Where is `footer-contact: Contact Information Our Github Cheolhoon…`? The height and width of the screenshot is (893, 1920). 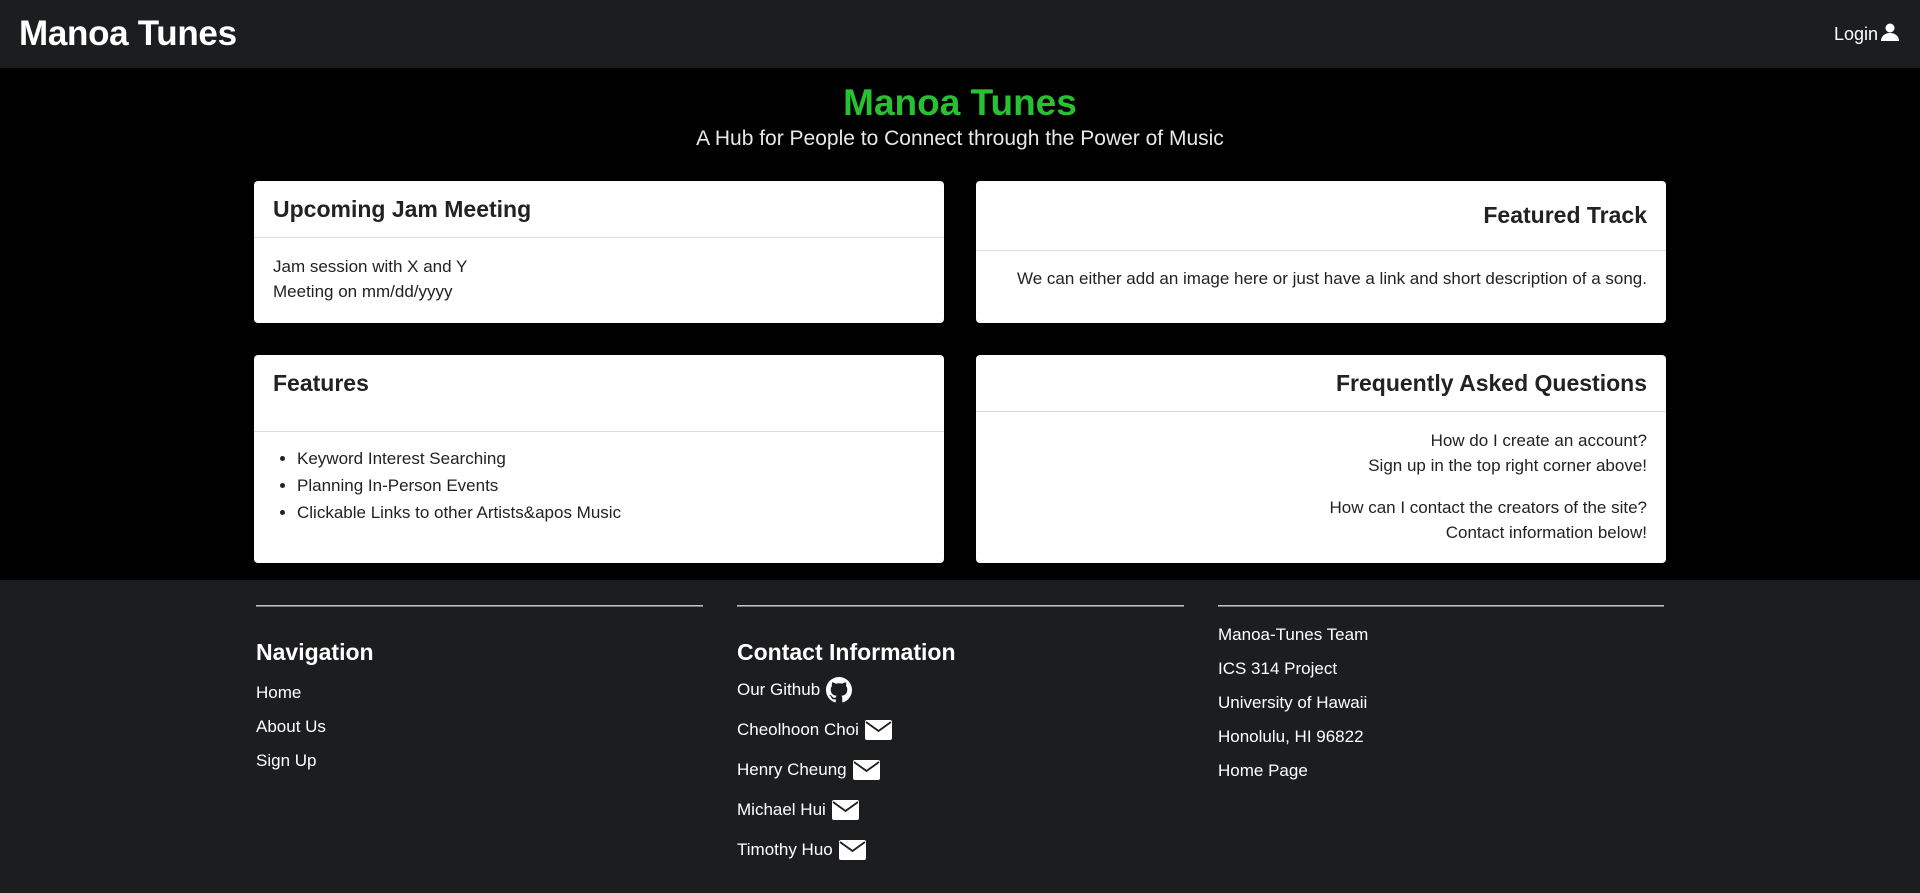 footer-contact: Contact Information Our Github Cheolhoon… is located at coordinates (960, 737).